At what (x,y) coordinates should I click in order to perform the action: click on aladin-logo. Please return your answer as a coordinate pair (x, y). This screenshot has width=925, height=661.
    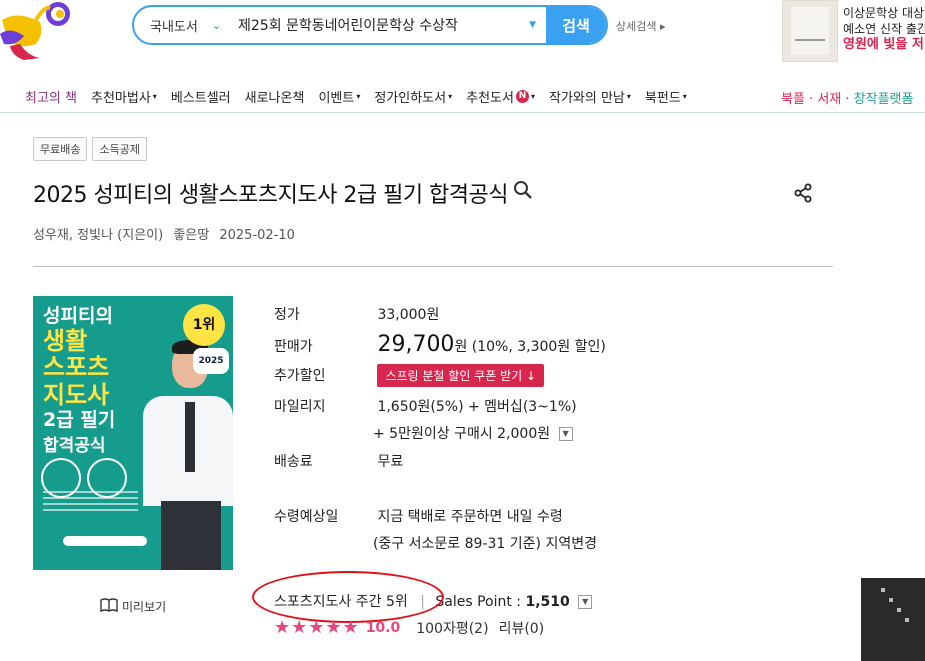
    Looking at the image, I should click on (40, 31).